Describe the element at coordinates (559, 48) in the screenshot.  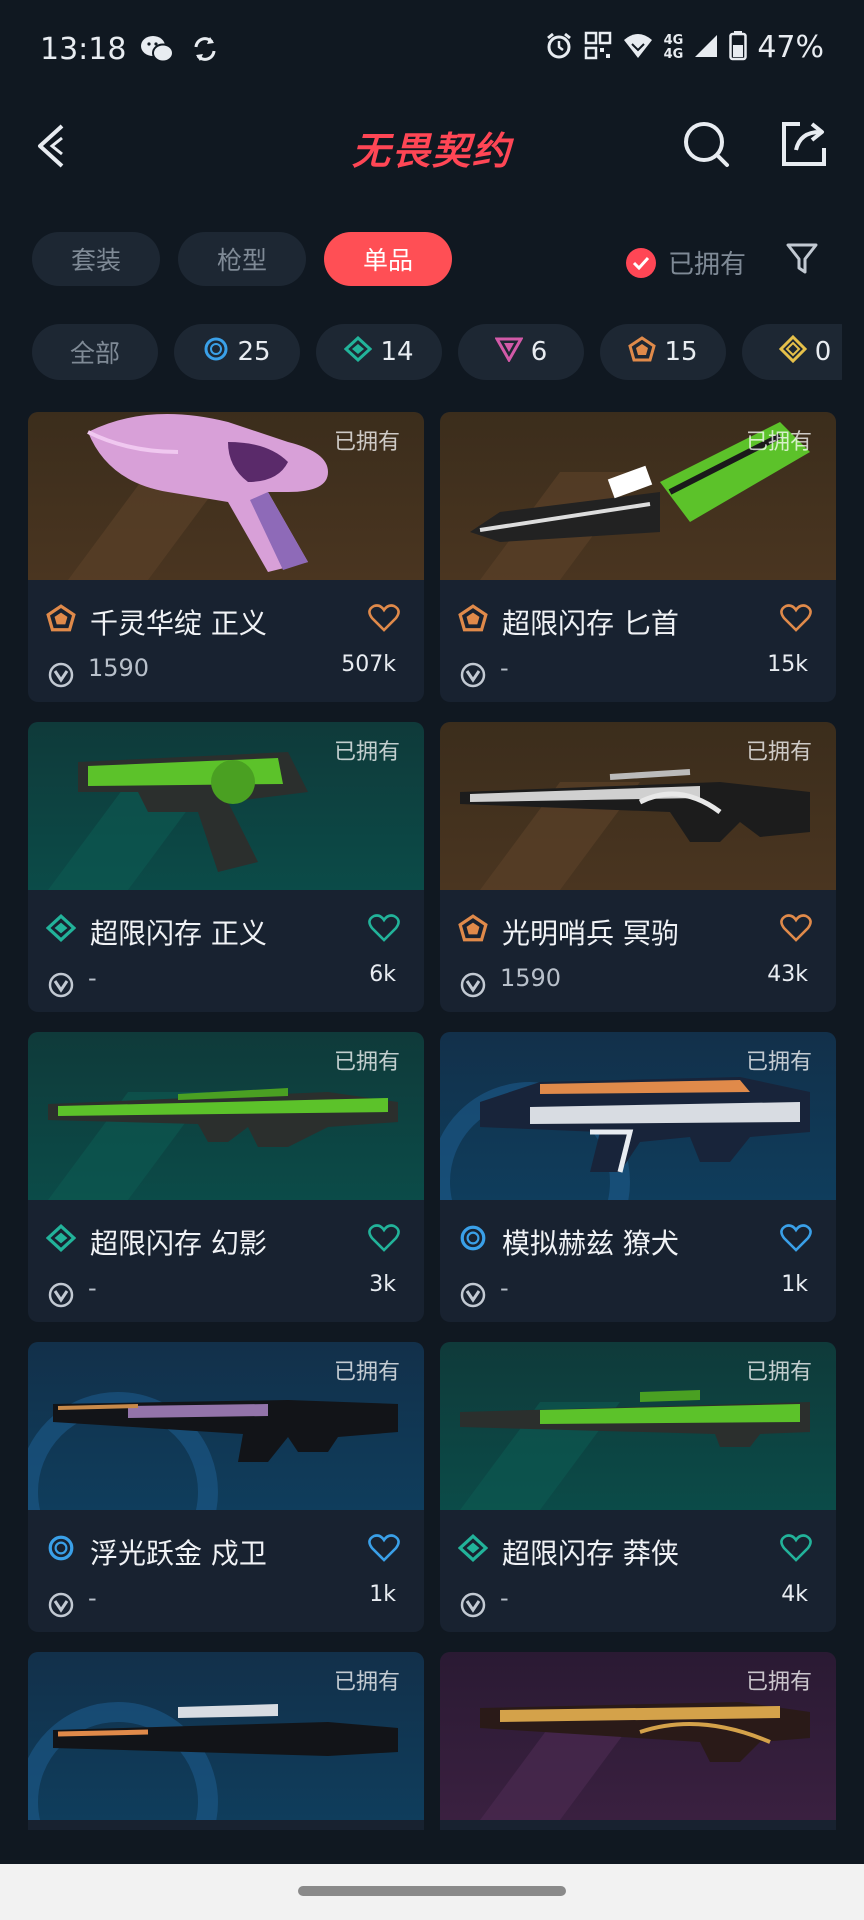
I see `alarm-icon` at that location.